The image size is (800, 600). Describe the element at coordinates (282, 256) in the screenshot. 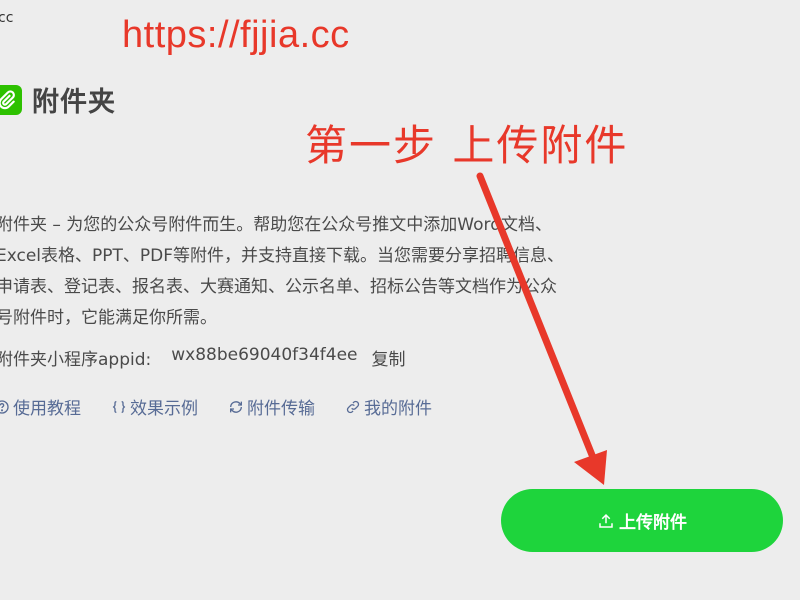

I see `description-line: Excel表格、PPT、PDF等附件，并支持直接下载。当您需要分享招聘信息、` at that location.